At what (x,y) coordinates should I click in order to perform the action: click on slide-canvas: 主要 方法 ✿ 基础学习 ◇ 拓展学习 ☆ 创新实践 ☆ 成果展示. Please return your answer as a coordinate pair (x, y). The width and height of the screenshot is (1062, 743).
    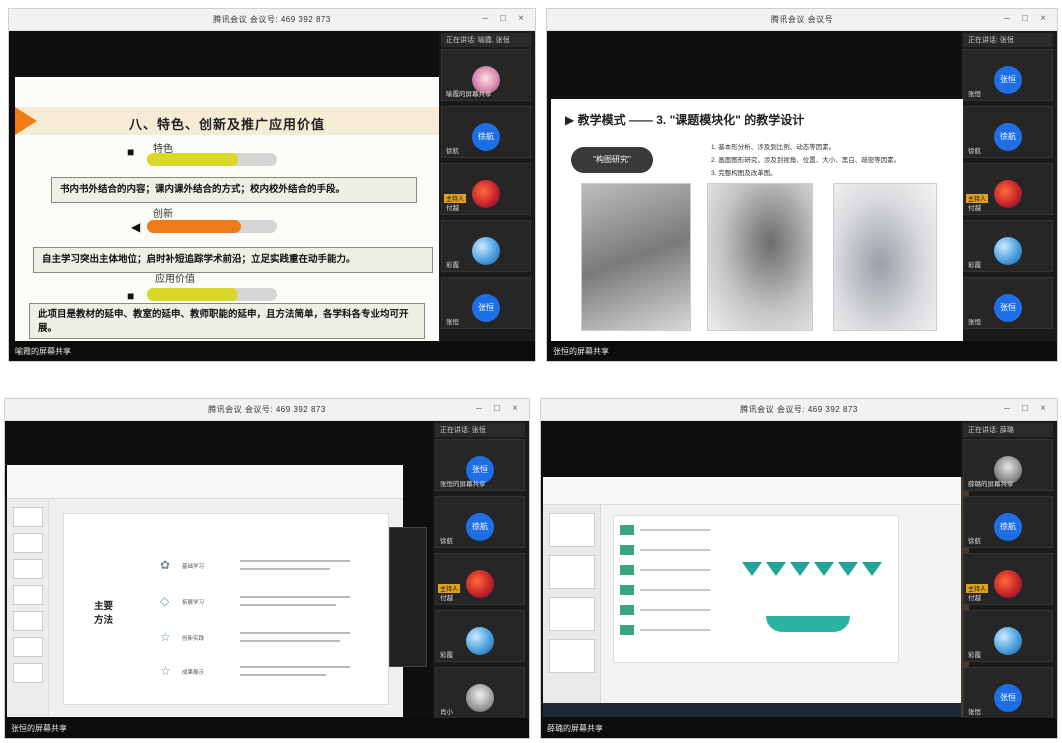
    Looking at the image, I should click on (226, 609).